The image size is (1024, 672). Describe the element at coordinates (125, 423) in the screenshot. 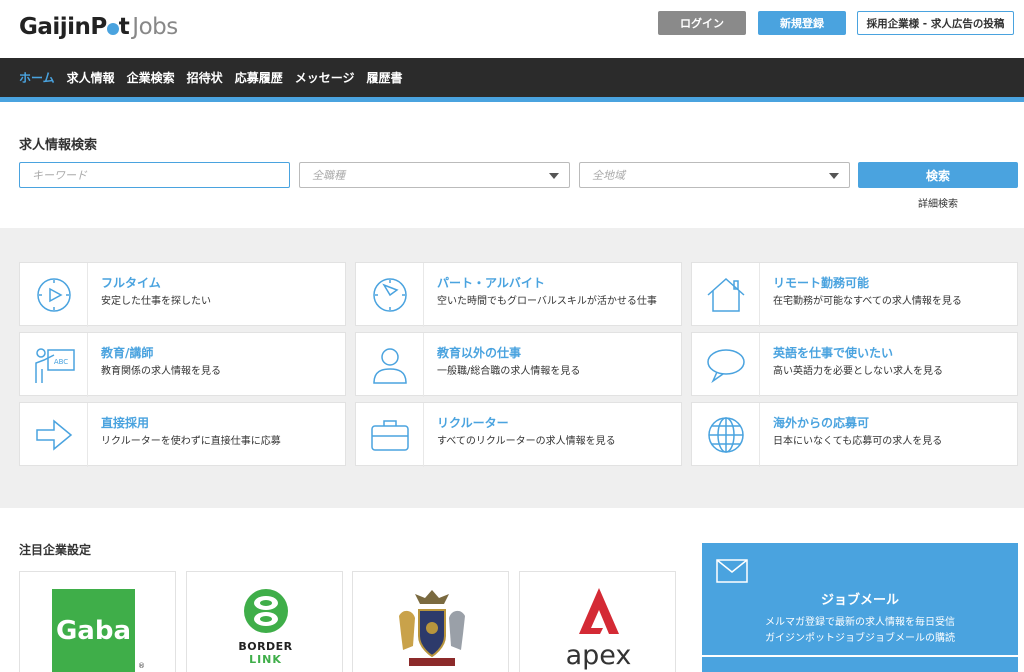

I see `category-title: 直接採用` at that location.